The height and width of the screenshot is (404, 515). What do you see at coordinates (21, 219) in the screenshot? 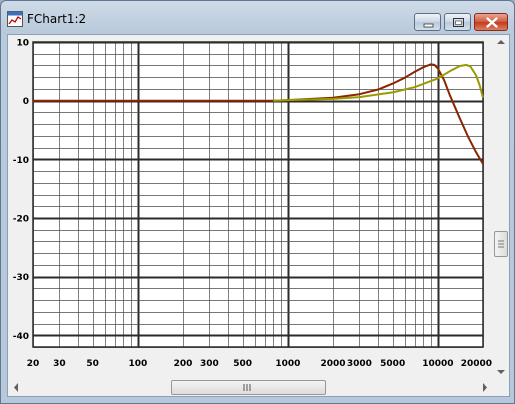
I see `y-tick-label: -20` at bounding box center [21, 219].